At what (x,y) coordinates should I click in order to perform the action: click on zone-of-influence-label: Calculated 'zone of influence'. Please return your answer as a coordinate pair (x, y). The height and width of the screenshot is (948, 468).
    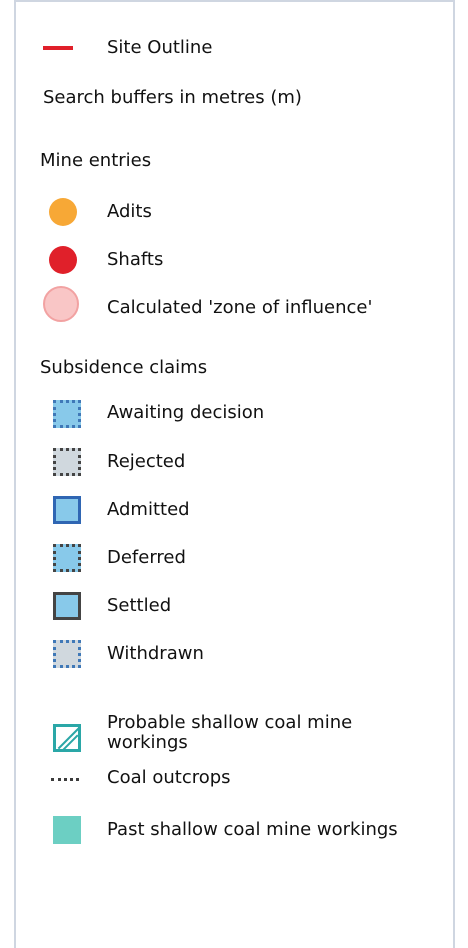
    Looking at the image, I should click on (240, 307).